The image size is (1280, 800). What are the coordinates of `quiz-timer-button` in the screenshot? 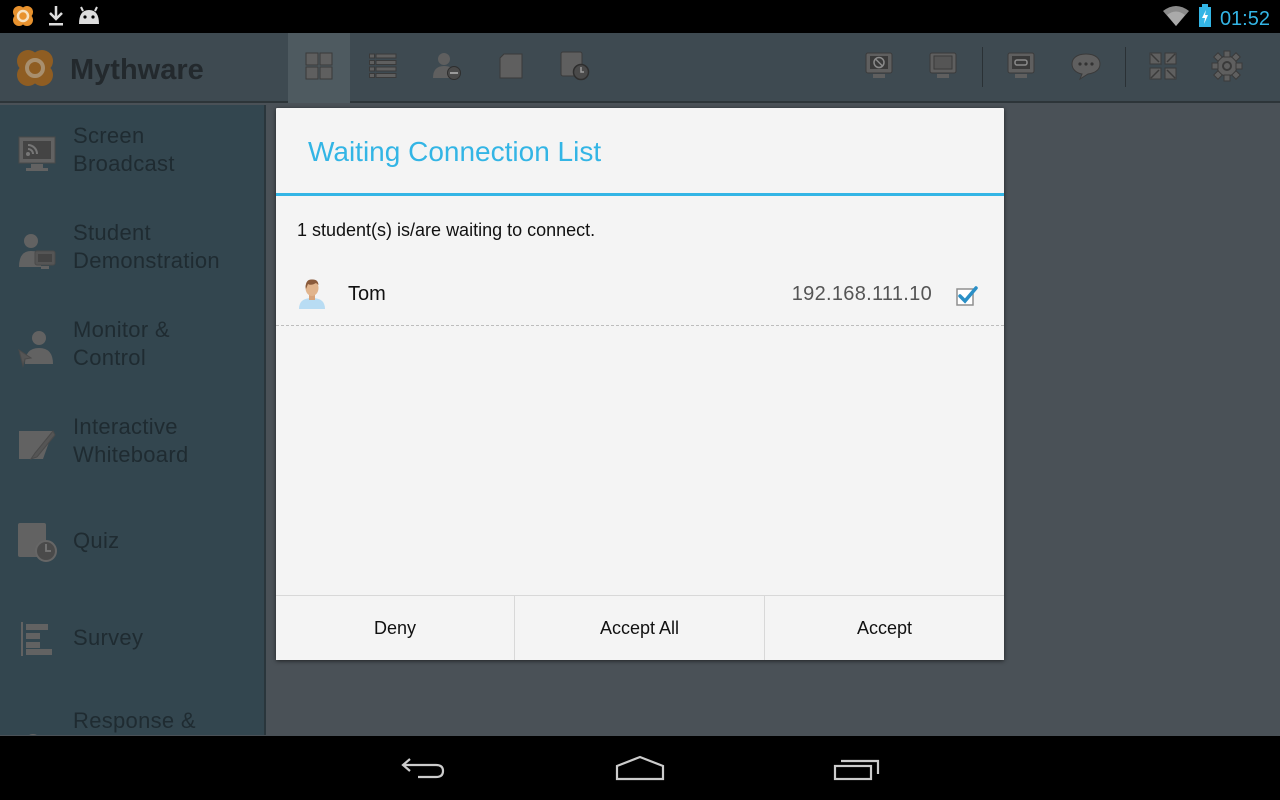 It's located at (575, 68).